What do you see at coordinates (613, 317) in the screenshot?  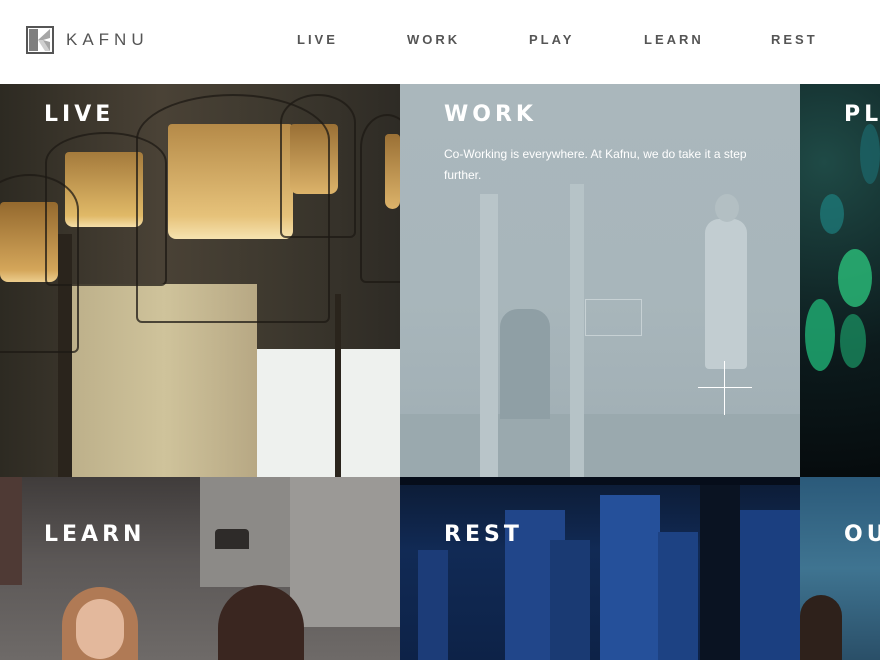 I see `monitor` at bounding box center [613, 317].